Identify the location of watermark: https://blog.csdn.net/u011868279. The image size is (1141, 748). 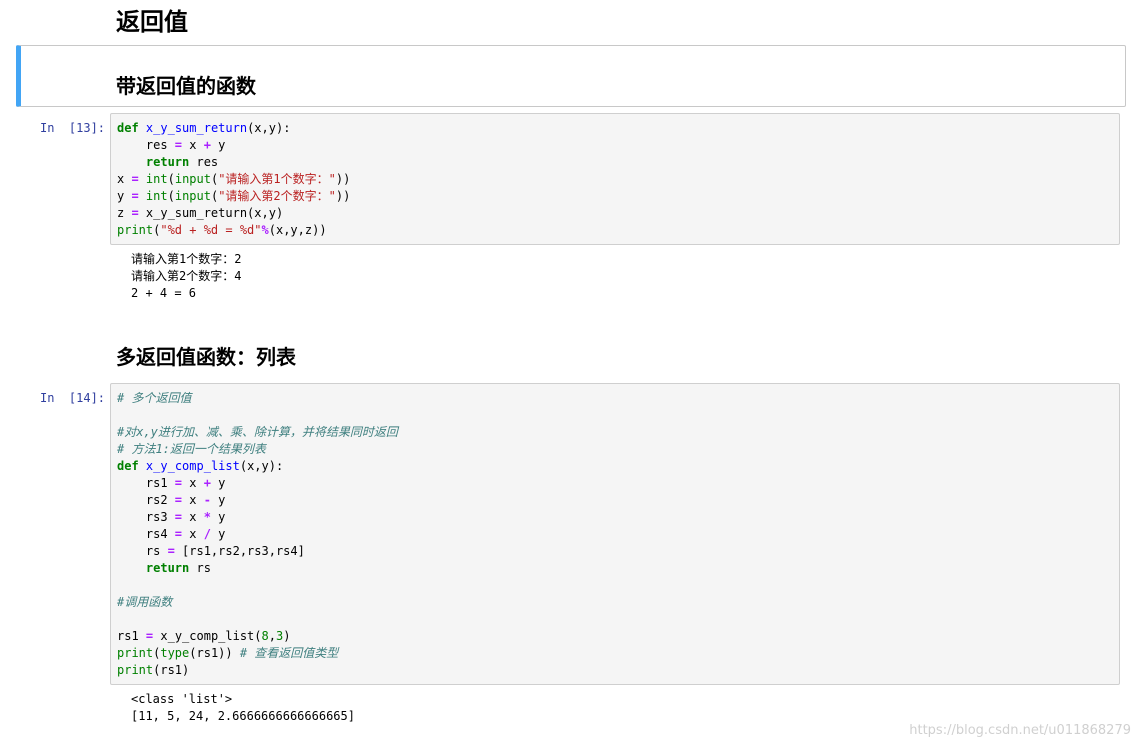
(1020, 730).